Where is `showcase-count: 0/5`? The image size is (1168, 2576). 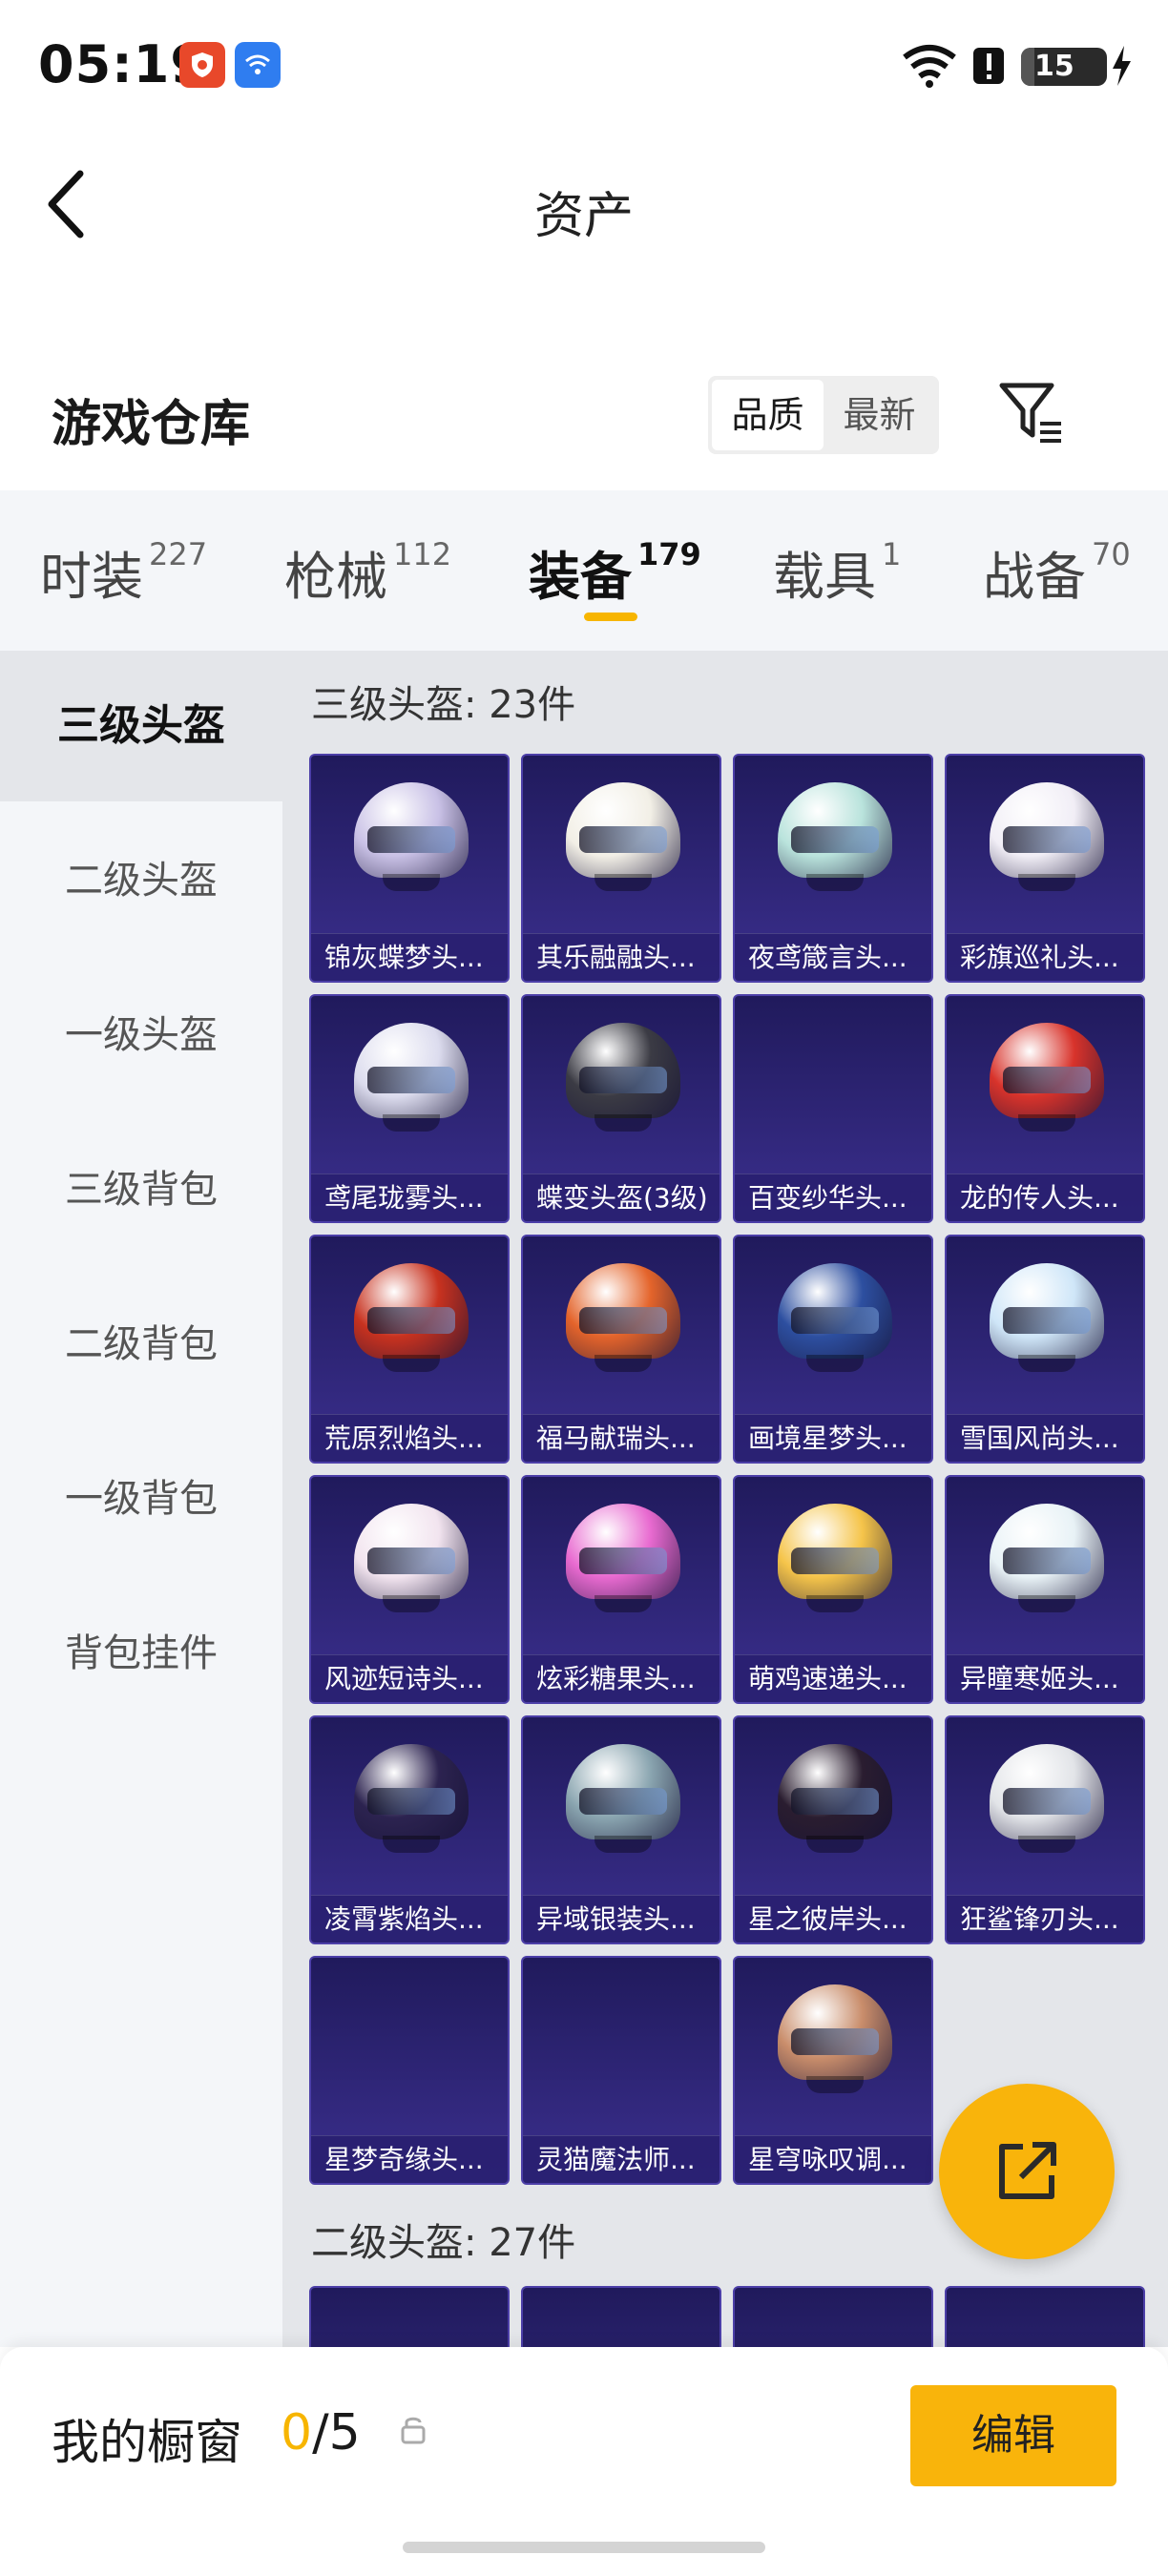 showcase-count: 0/5 is located at coordinates (321, 2433).